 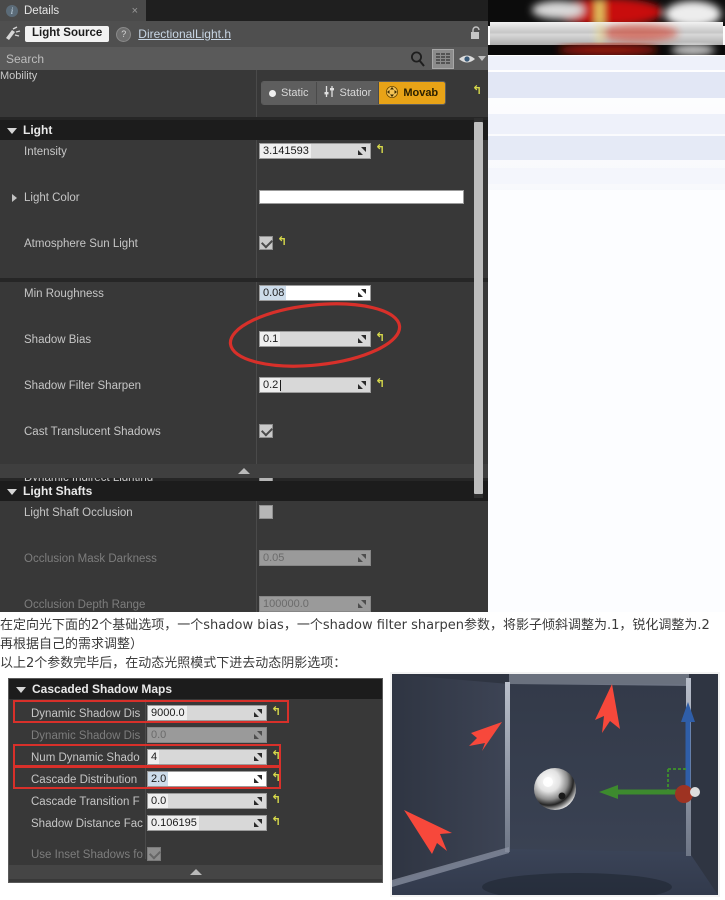 I want to click on viewport-render, so click(x=555, y=784).